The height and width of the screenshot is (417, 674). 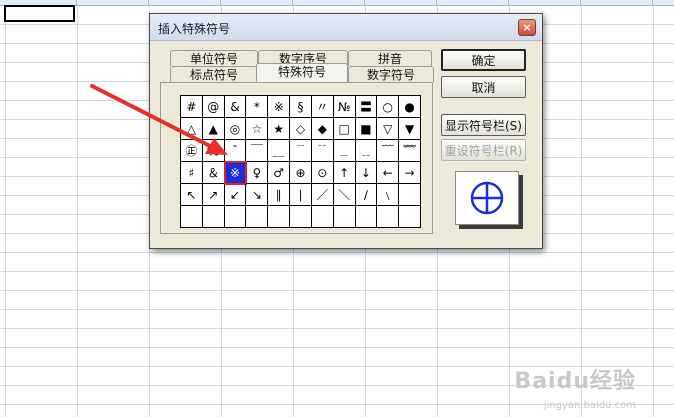 I want to click on reset-toolbar-button: 重设符号栏(R), so click(x=483, y=150).